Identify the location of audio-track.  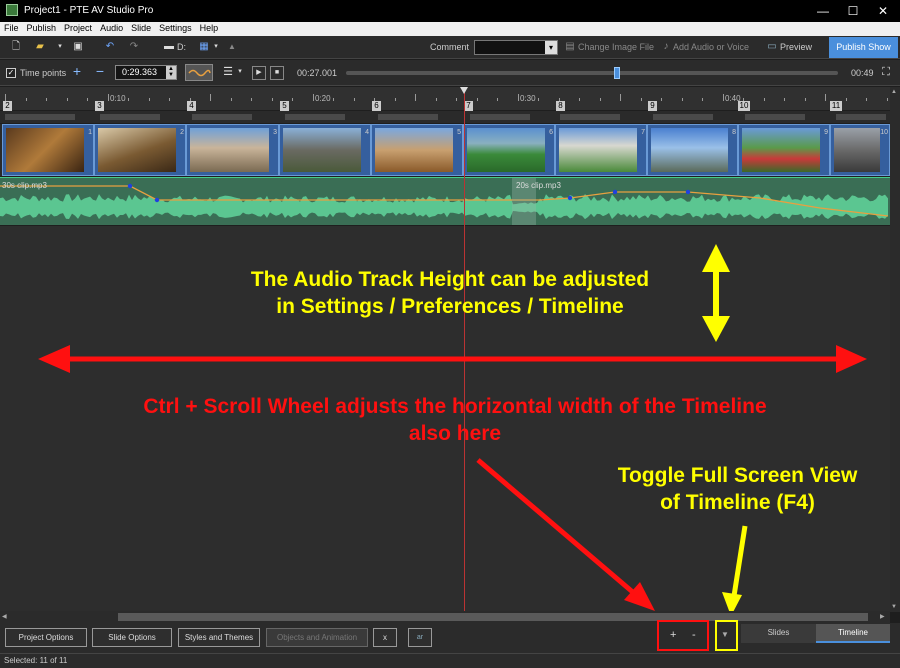
(445, 201).